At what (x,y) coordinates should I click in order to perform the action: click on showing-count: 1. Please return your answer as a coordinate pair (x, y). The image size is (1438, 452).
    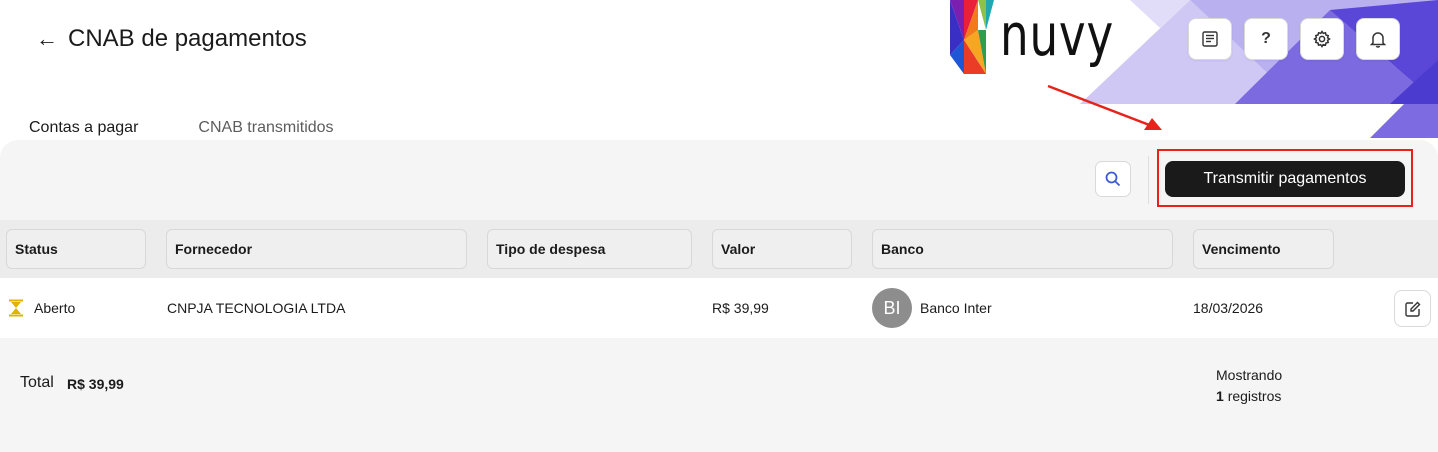
    Looking at the image, I should click on (1220, 396).